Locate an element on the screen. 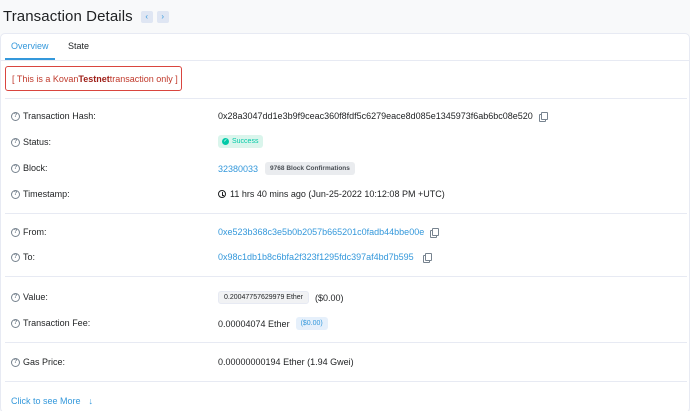 The height and width of the screenshot is (411, 690). value-usd: ($0.00) is located at coordinates (329, 298).